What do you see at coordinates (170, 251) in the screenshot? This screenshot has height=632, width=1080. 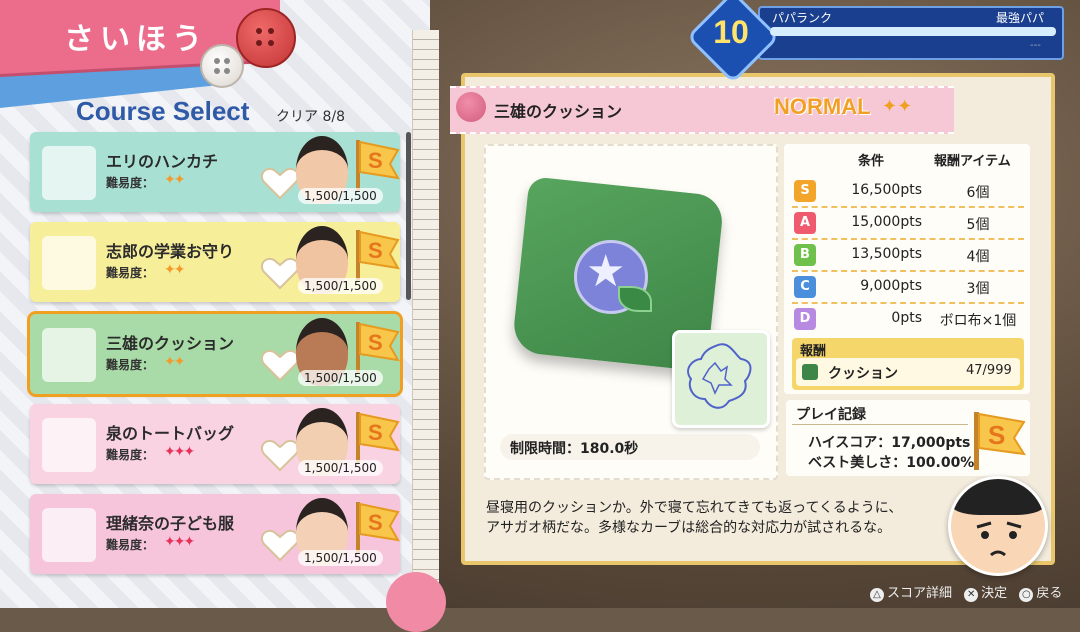 I see `course-name: 志郎の学業お守り` at bounding box center [170, 251].